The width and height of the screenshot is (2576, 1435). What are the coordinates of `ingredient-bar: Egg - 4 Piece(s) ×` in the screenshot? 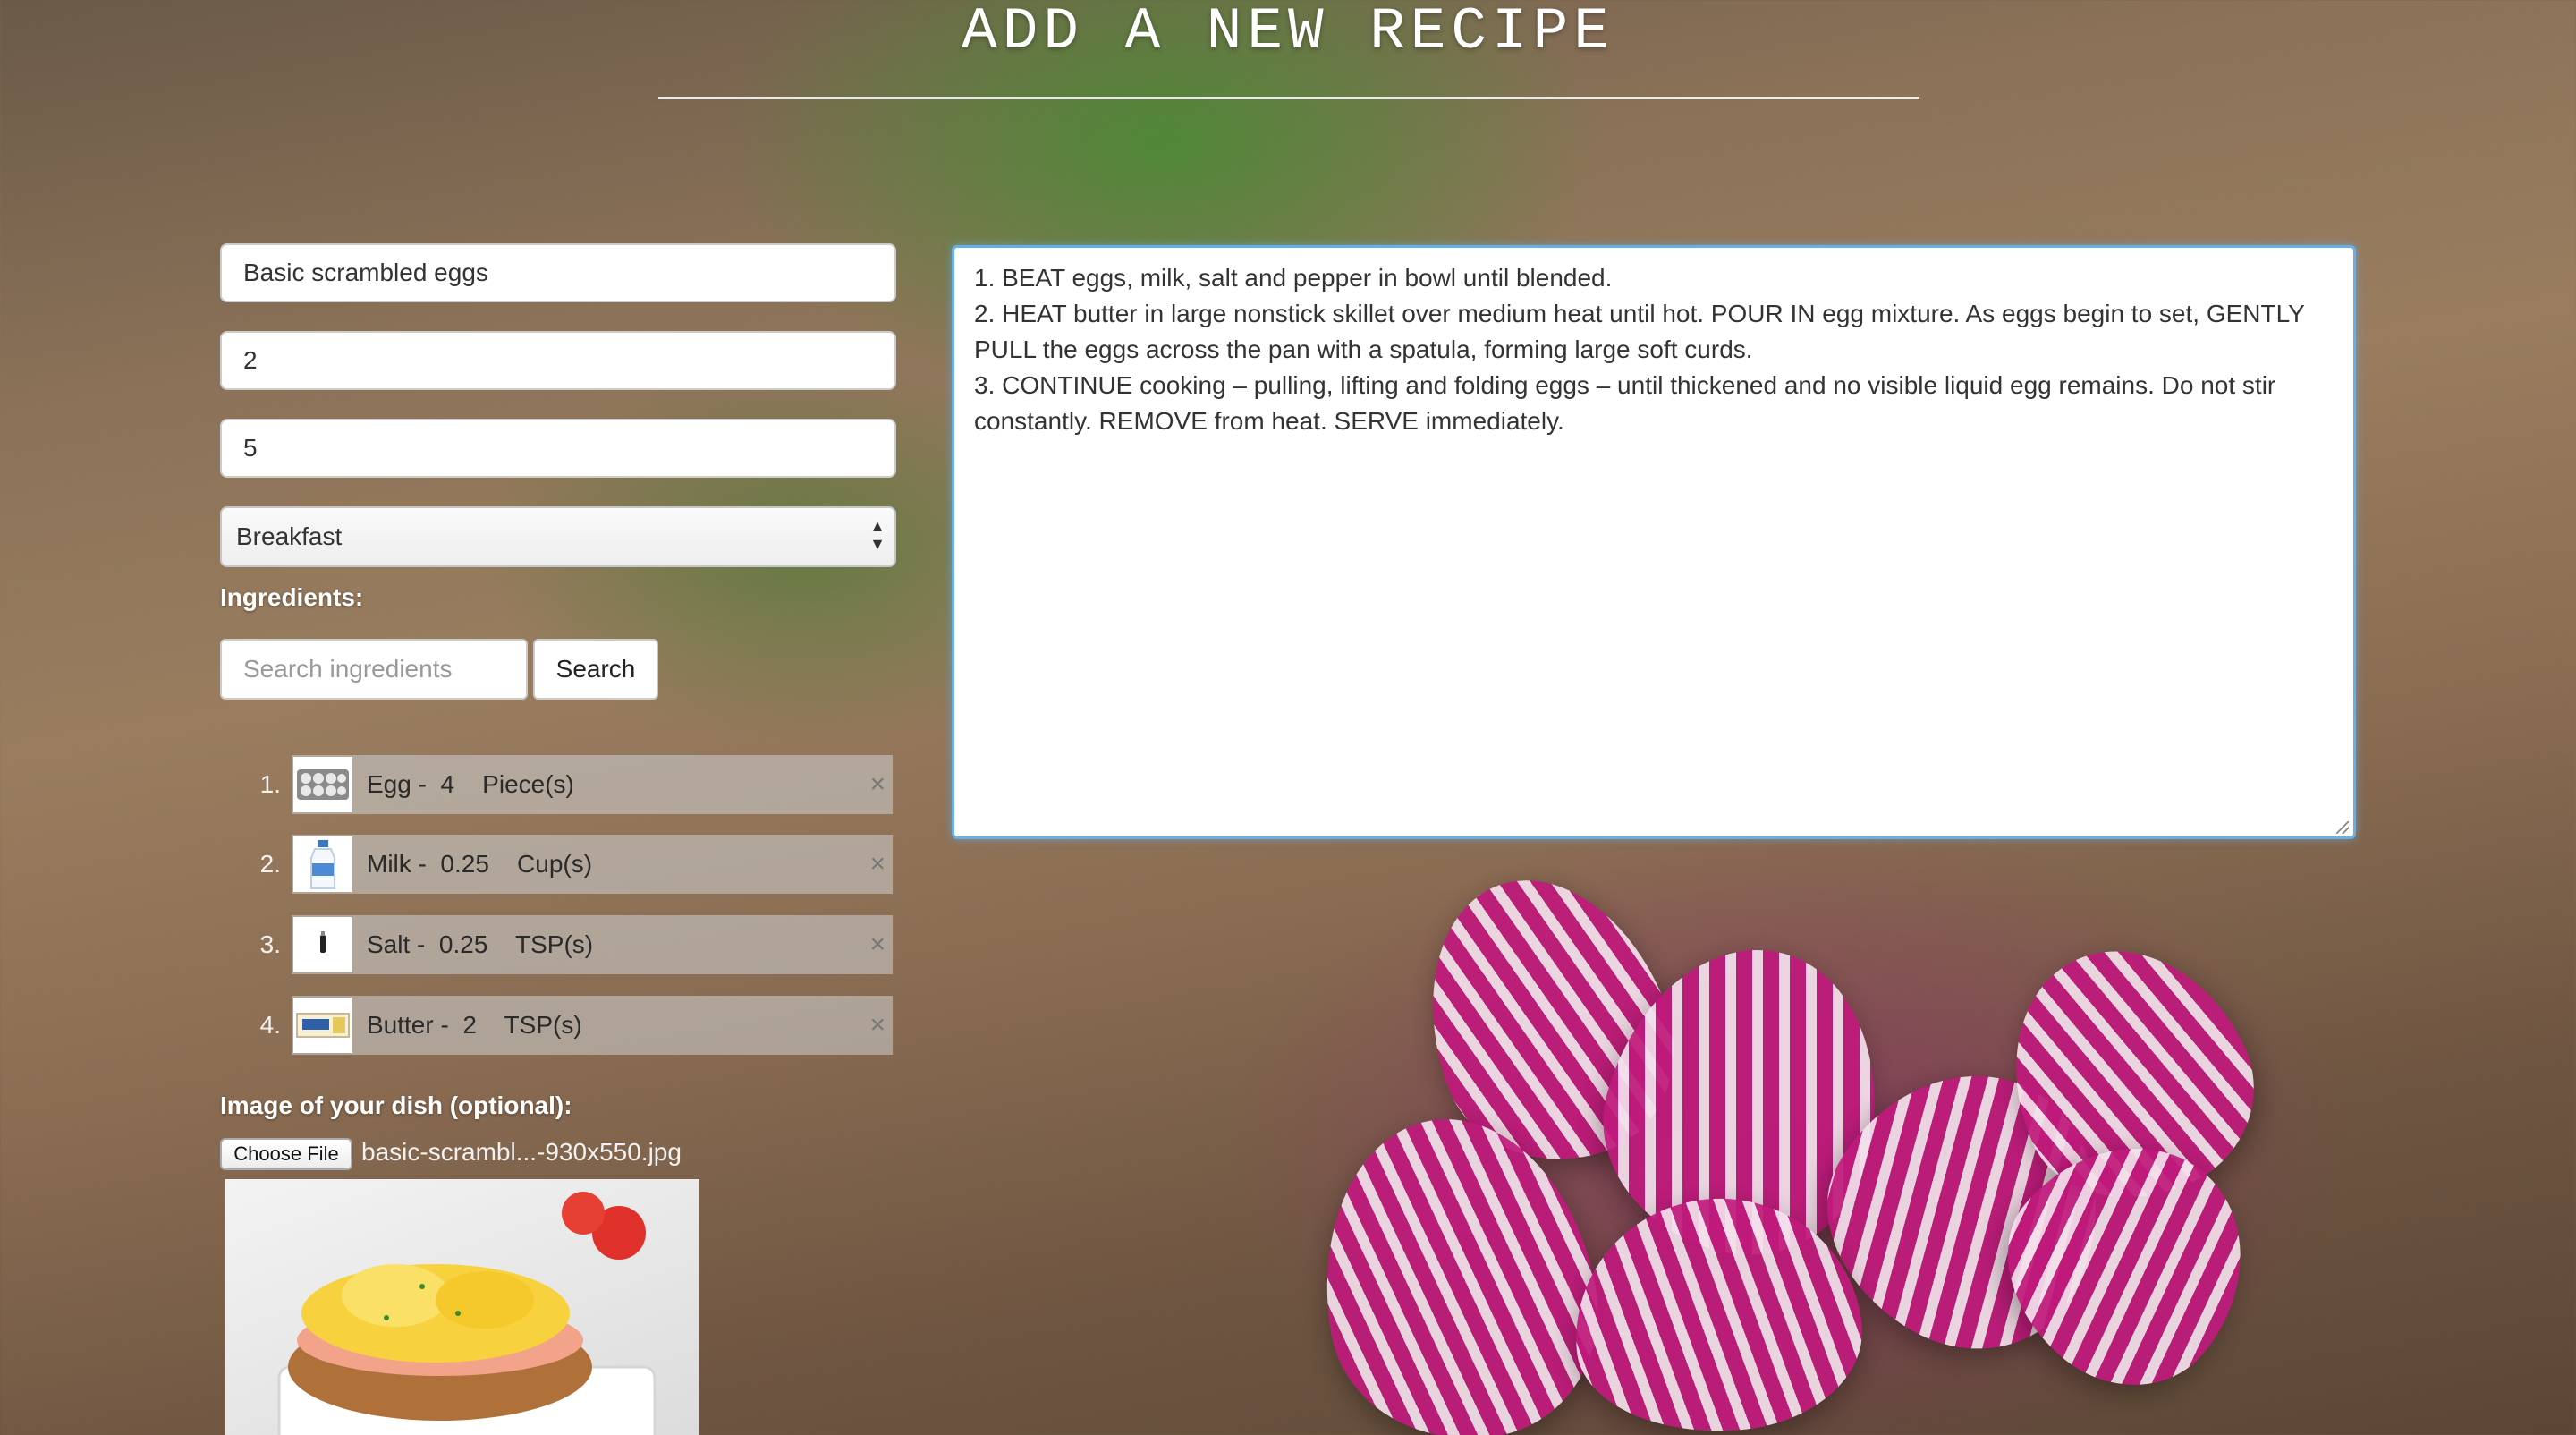 It's located at (592, 784).